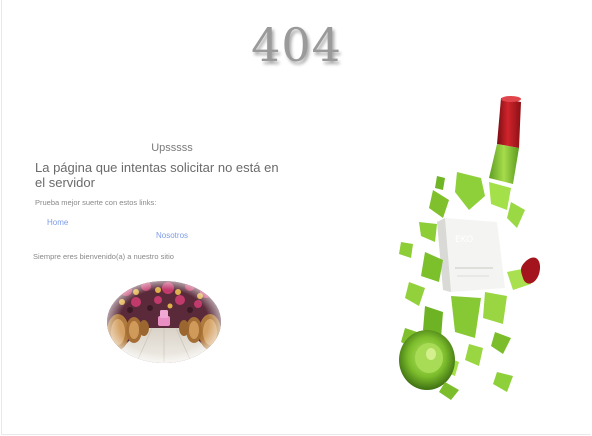 This screenshot has width=592, height=436. Describe the element at coordinates (96, 202) in the screenshot. I see `links-hint: Prueba mejor suerte con estos links:` at that location.